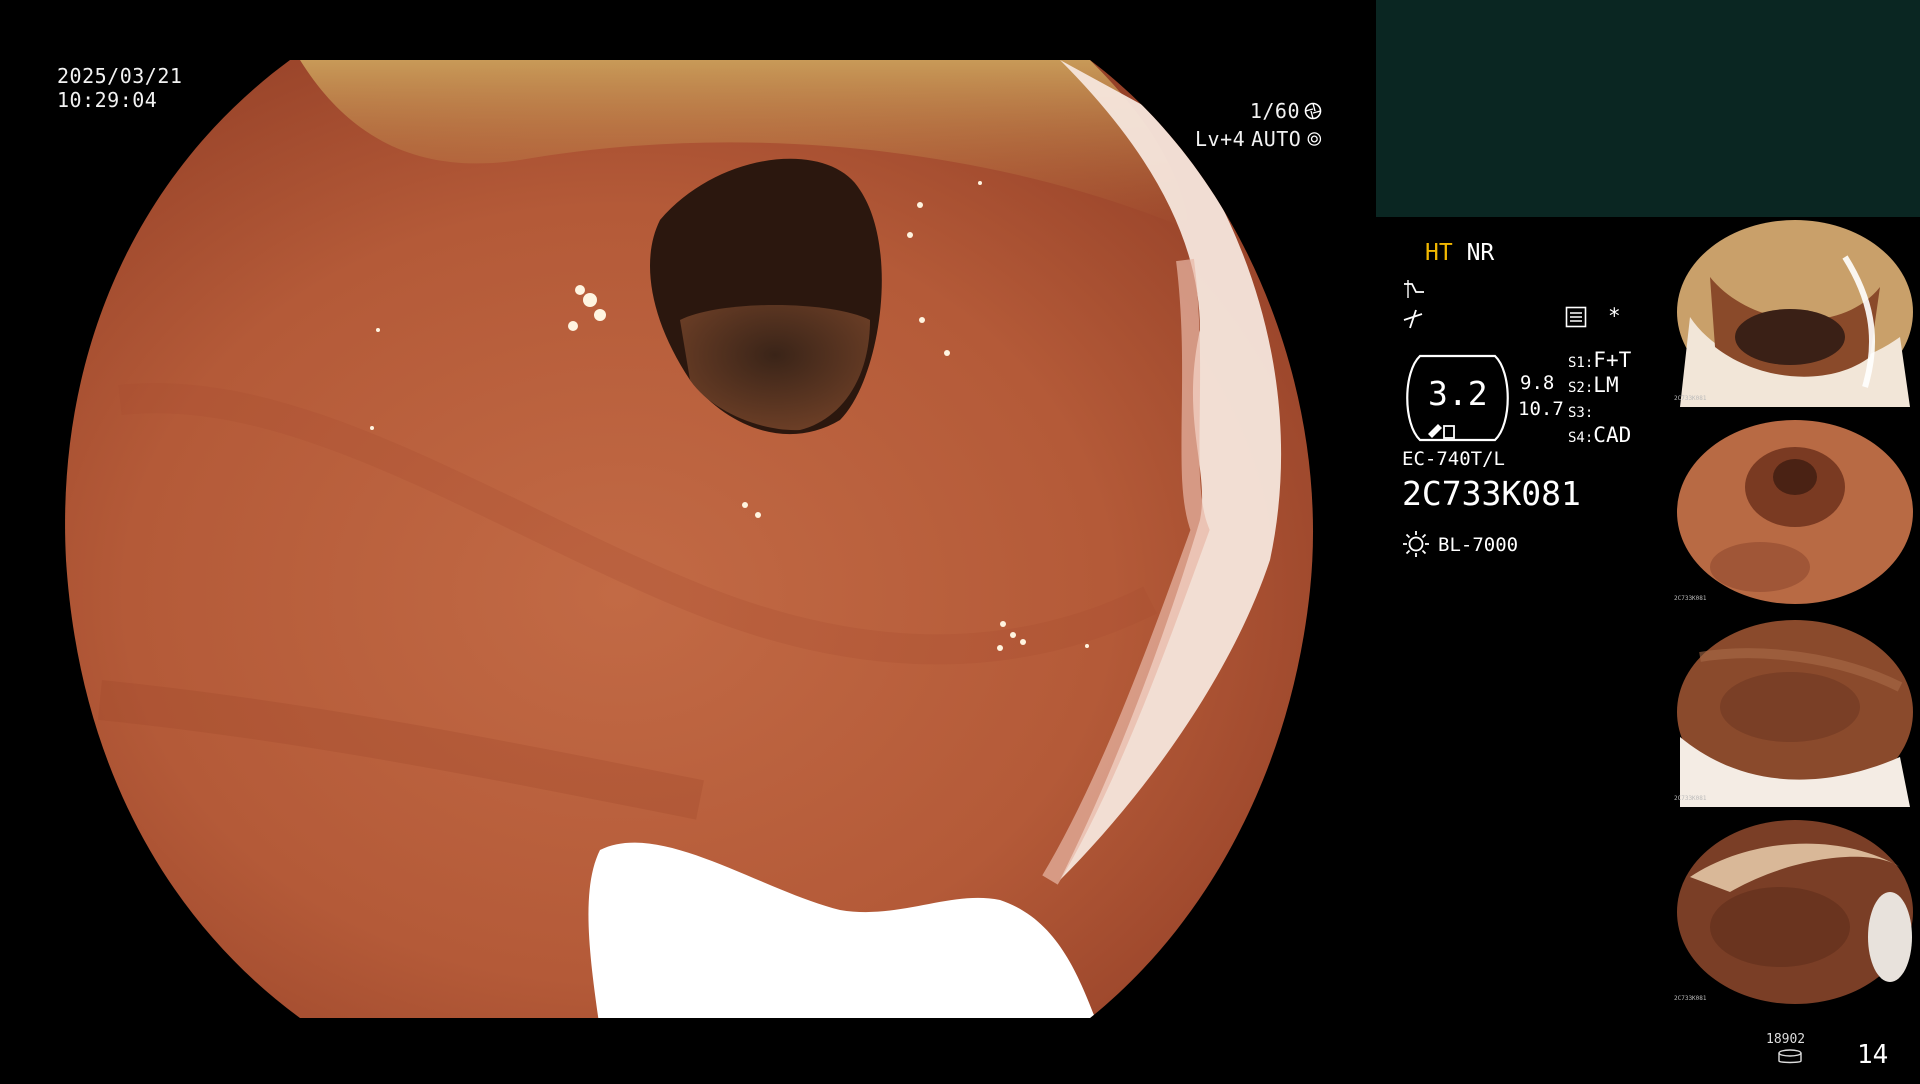  I want to click on side-value-1: 9.8, so click(1537, 383).